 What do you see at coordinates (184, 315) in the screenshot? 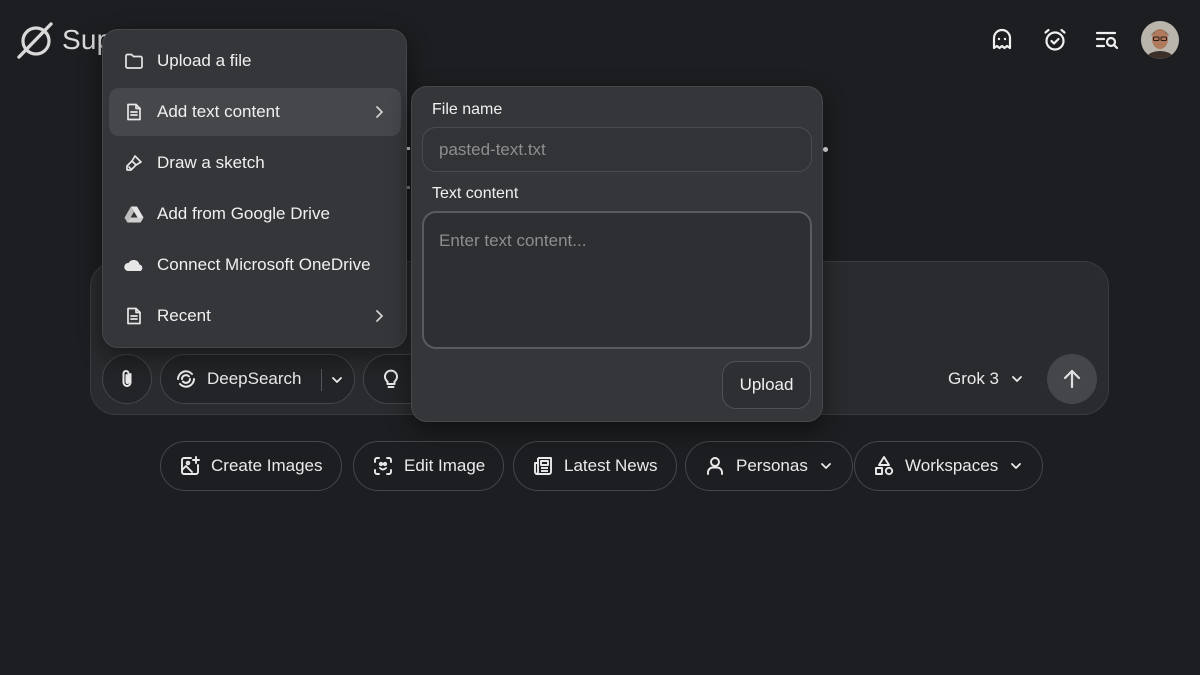
I see `menu-item-label: Recent` at bounding box center [184, 315].